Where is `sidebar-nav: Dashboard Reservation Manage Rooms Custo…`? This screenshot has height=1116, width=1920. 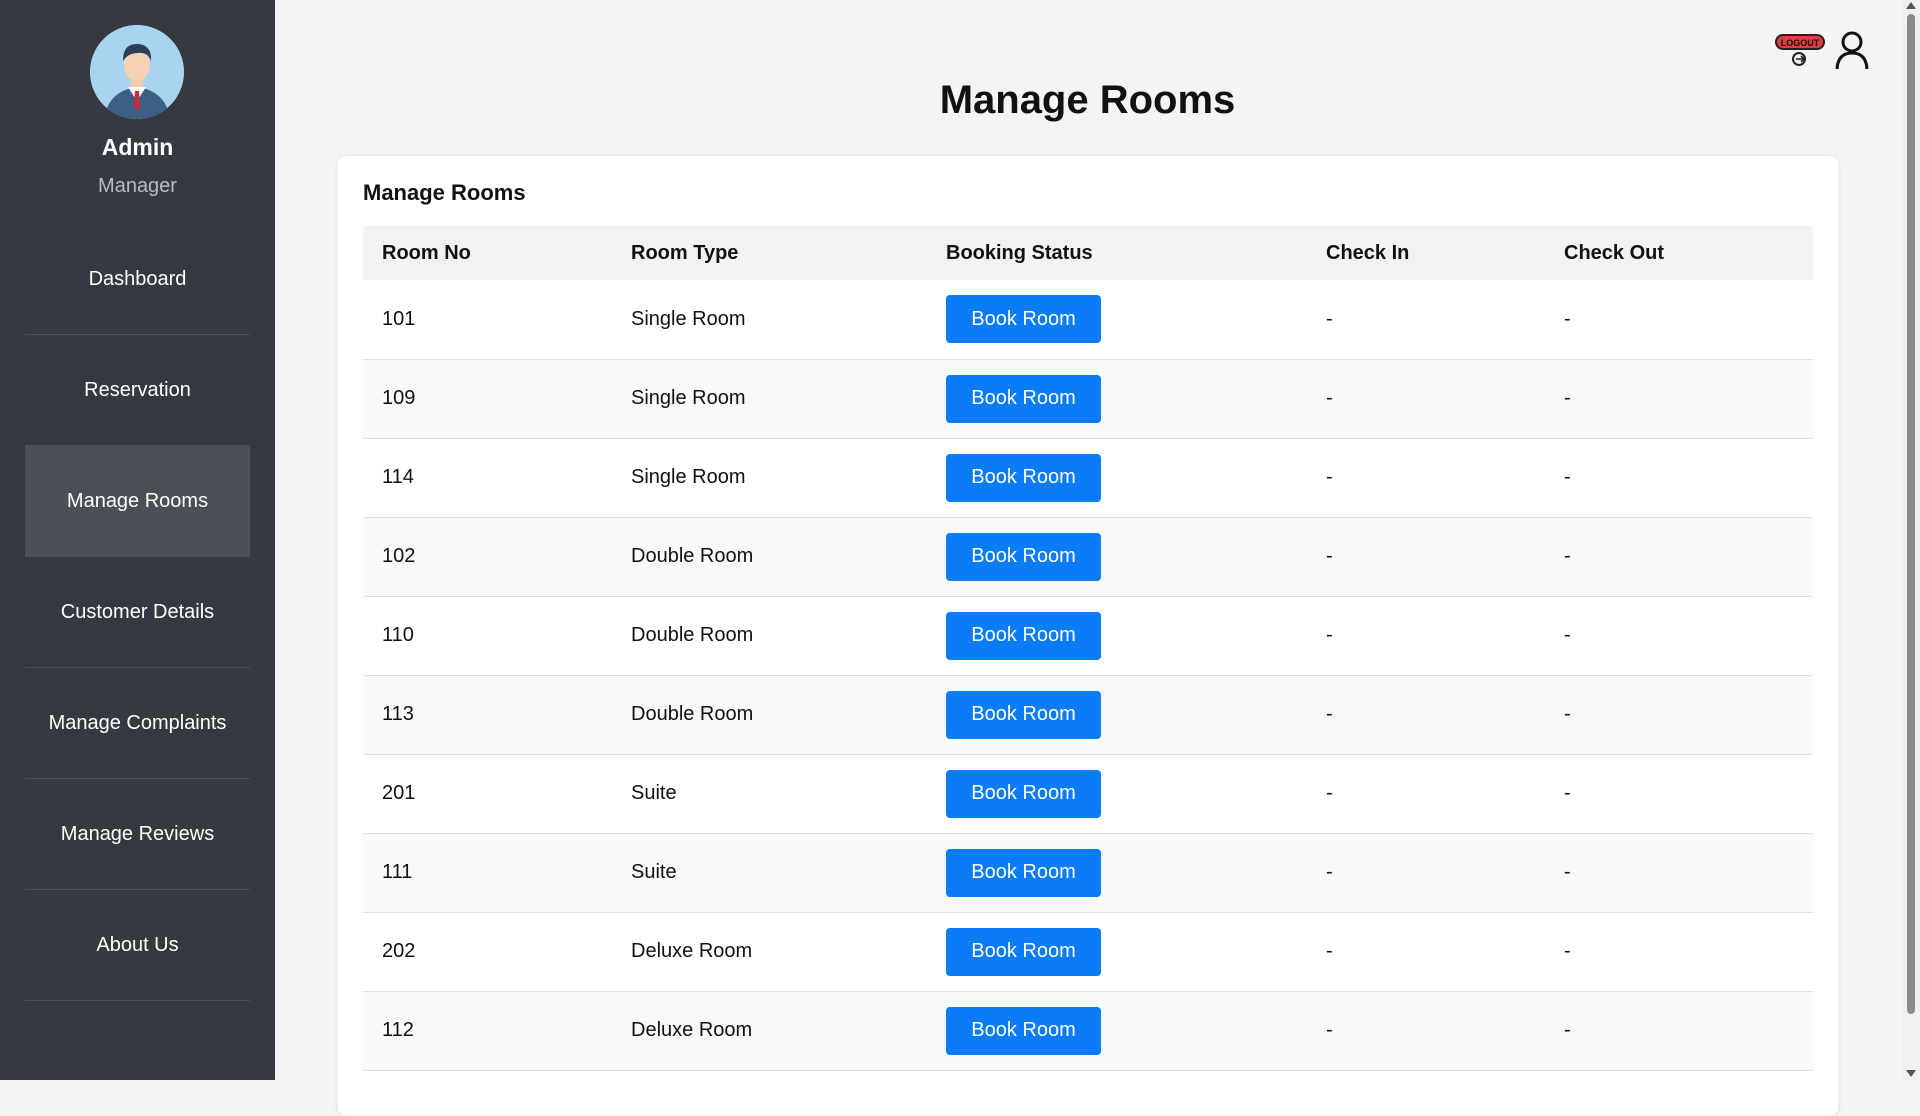
sidebar-nav: Dashboard Reservation Manage Rooms Custo… is located at coordinates (137, 612).